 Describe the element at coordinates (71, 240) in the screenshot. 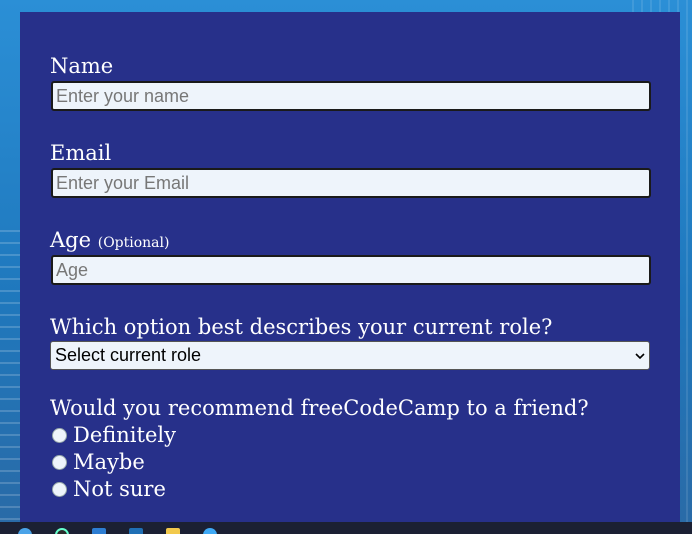

I see `age-label-text: Age` at that location.